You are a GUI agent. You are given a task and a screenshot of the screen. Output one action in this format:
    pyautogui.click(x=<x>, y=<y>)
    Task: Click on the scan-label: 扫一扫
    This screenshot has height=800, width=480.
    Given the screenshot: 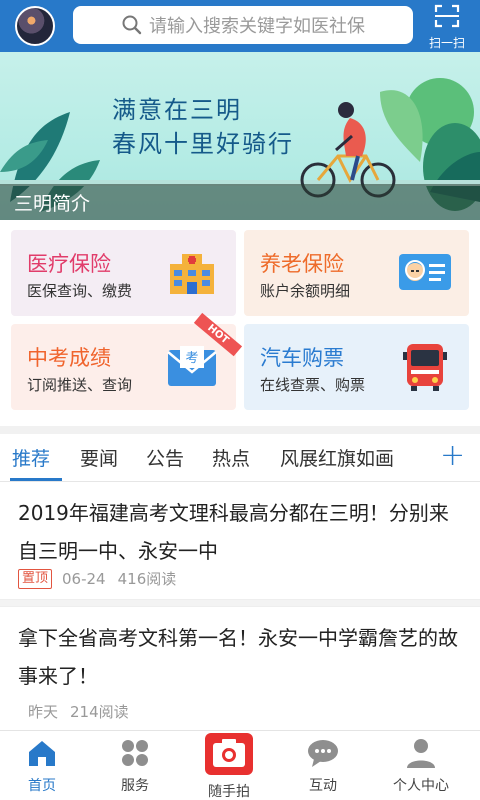 What is the action you would take?
    pyautogui.click(x=446, y=43)
    